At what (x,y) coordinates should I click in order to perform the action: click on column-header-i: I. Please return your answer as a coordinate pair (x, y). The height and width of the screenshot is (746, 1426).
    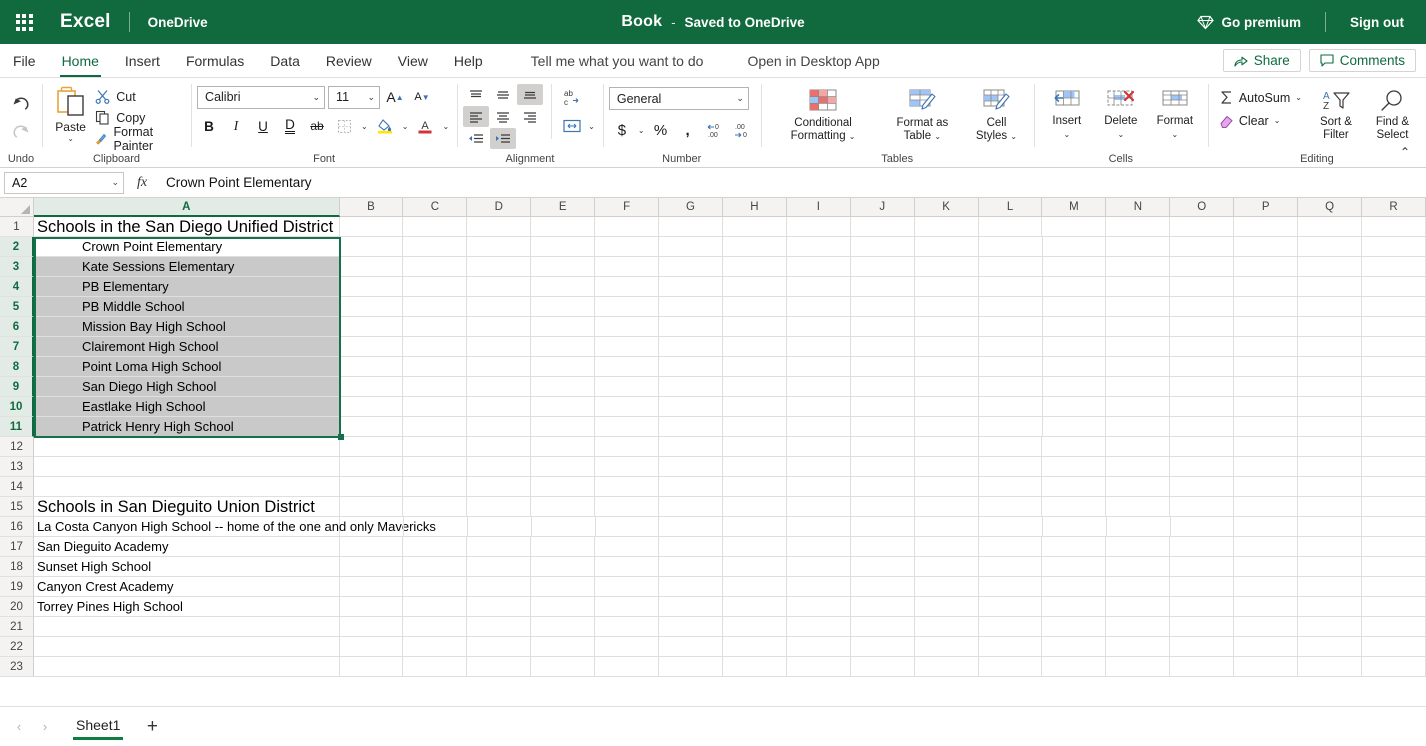
    Looking at the image, I should click on (818, 207).